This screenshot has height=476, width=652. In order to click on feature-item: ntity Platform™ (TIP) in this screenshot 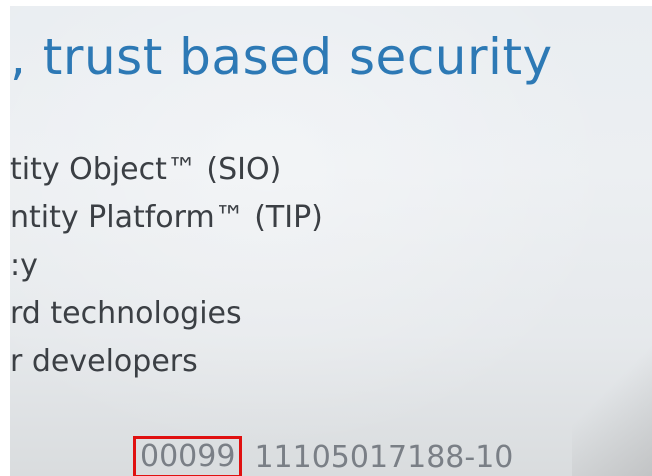, I will do `click(166, 217)`.